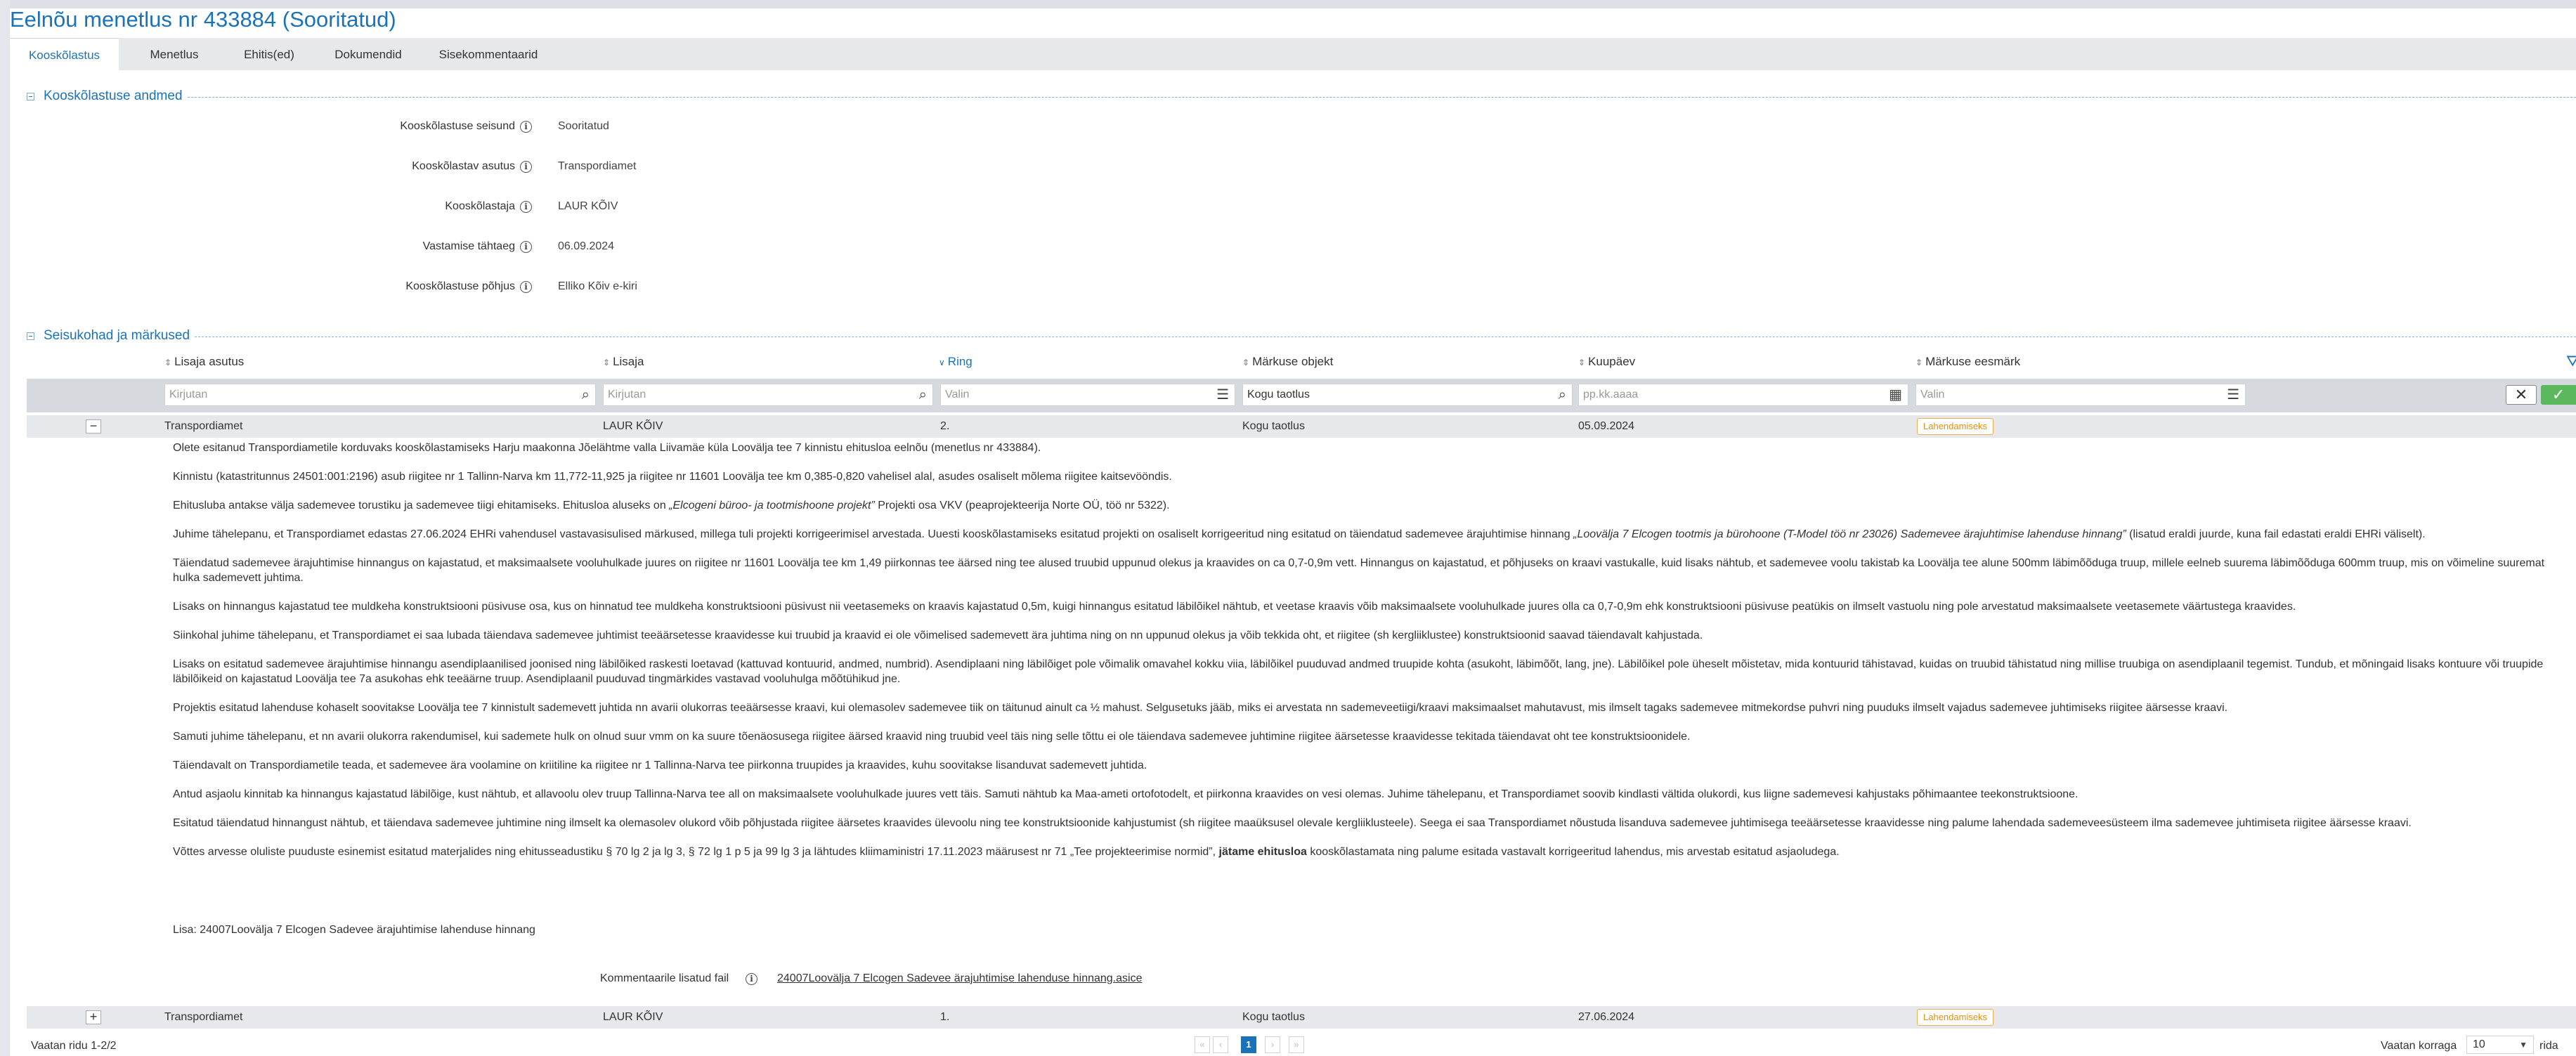 The image size is (2576, 1056). What do you see at coordinates (2571, 361) in the screenshot?
I see `filter-funnel-icon: ⛛` at bounding box center [2571, 361].